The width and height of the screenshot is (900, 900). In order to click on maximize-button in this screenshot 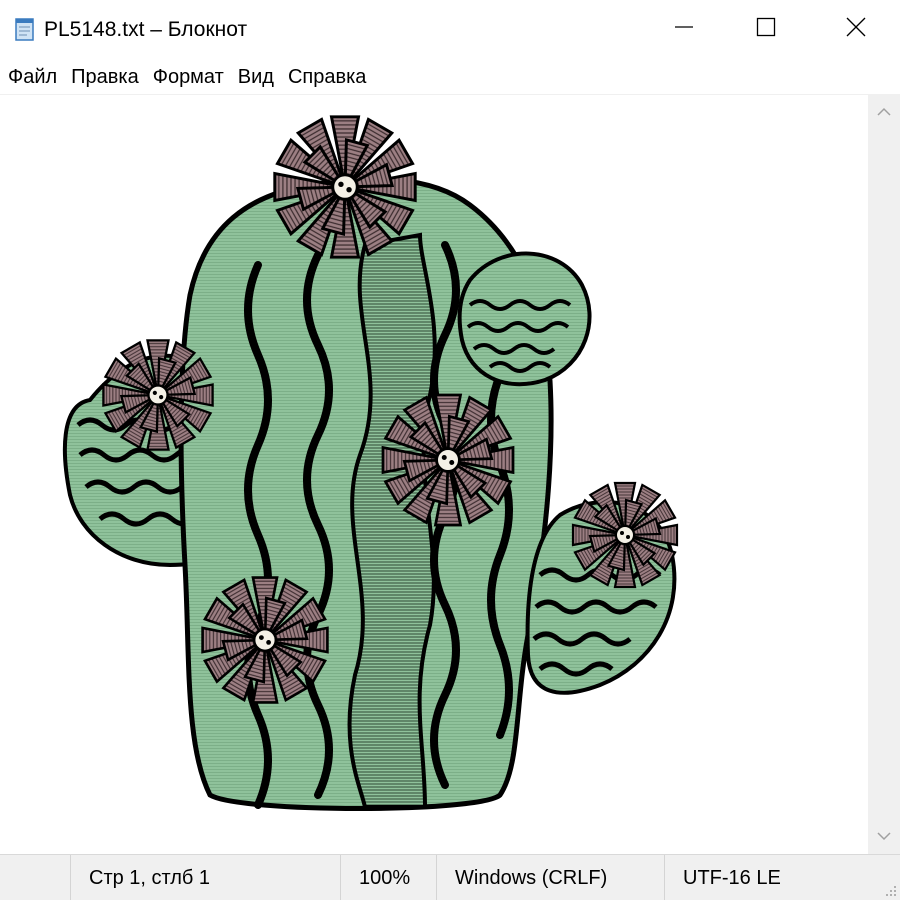, I will do `click(766, 29)`.